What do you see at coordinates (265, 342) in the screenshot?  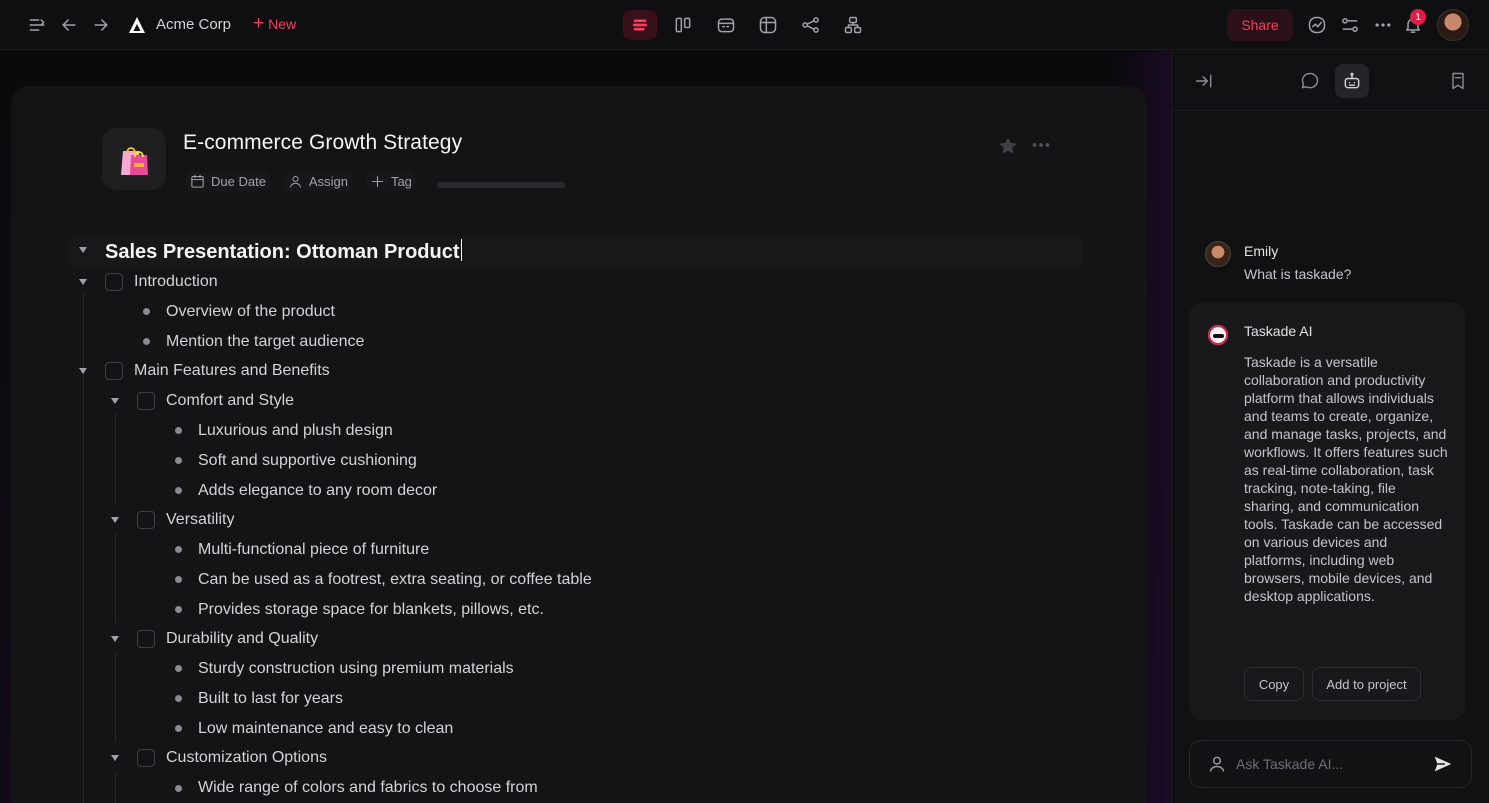 I see `outline-item: Mention the target audience` at bounding box center [265, 342].